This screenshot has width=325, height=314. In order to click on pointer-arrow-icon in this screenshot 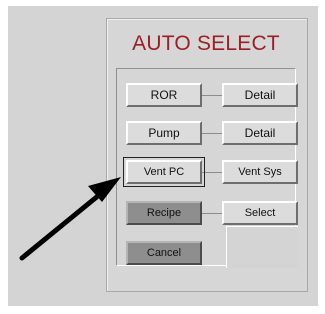, I will do `click(70, 219)`.